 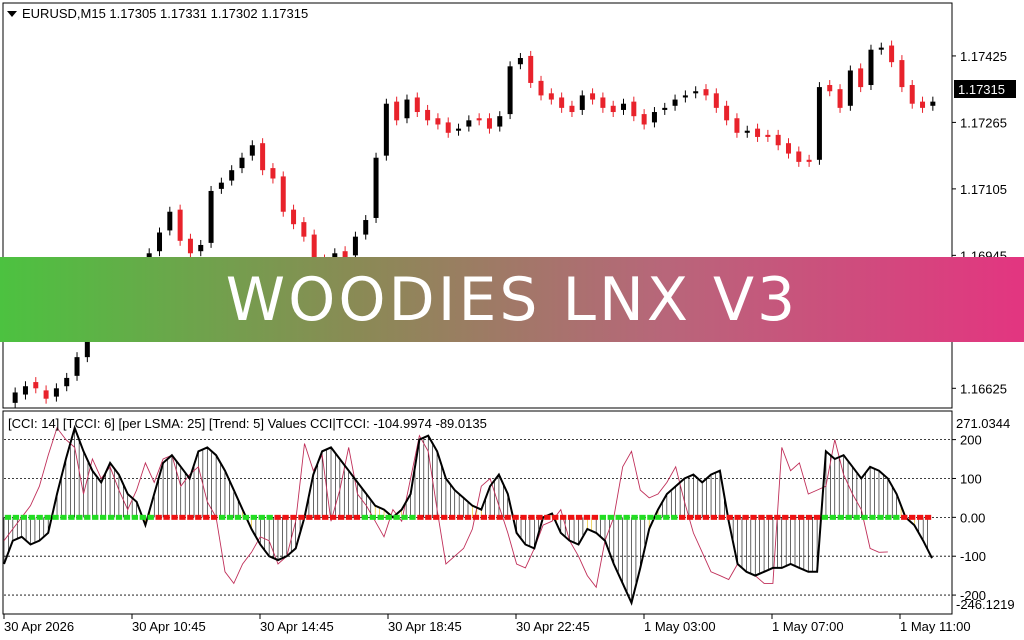 I want to click on time-tick-label: 1 May 03:00, so click(x=680, y=626).